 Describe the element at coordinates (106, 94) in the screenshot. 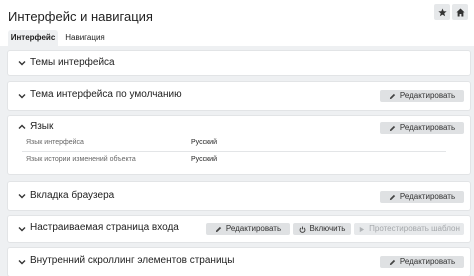

I see `panel-title-default-theme: Тема интерфейса по умолчанию` at that location.